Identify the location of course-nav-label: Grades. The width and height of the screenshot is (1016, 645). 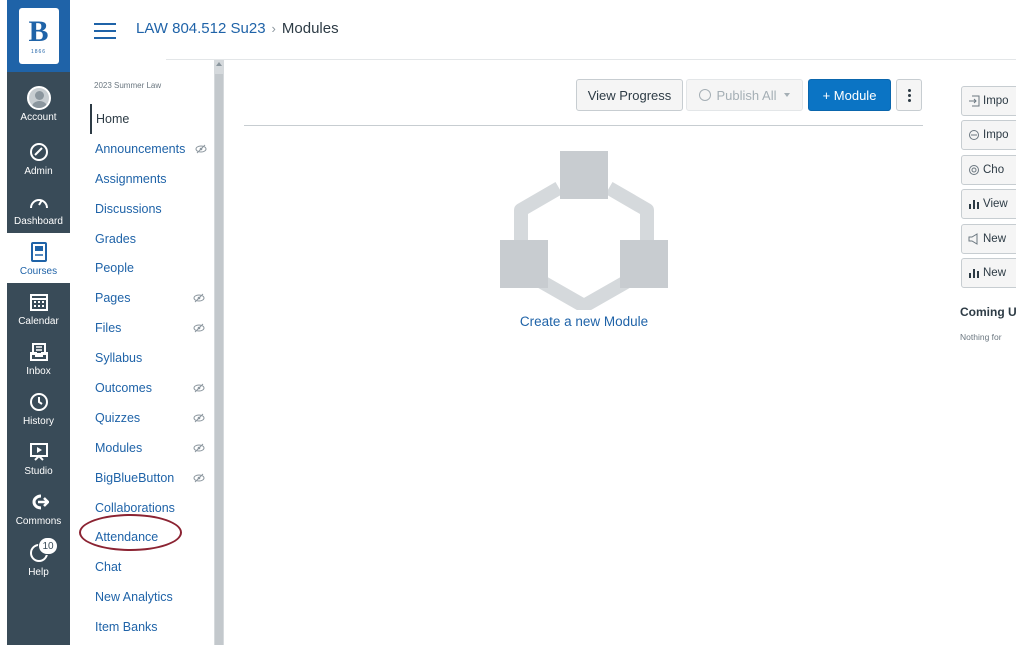
(115, 238).